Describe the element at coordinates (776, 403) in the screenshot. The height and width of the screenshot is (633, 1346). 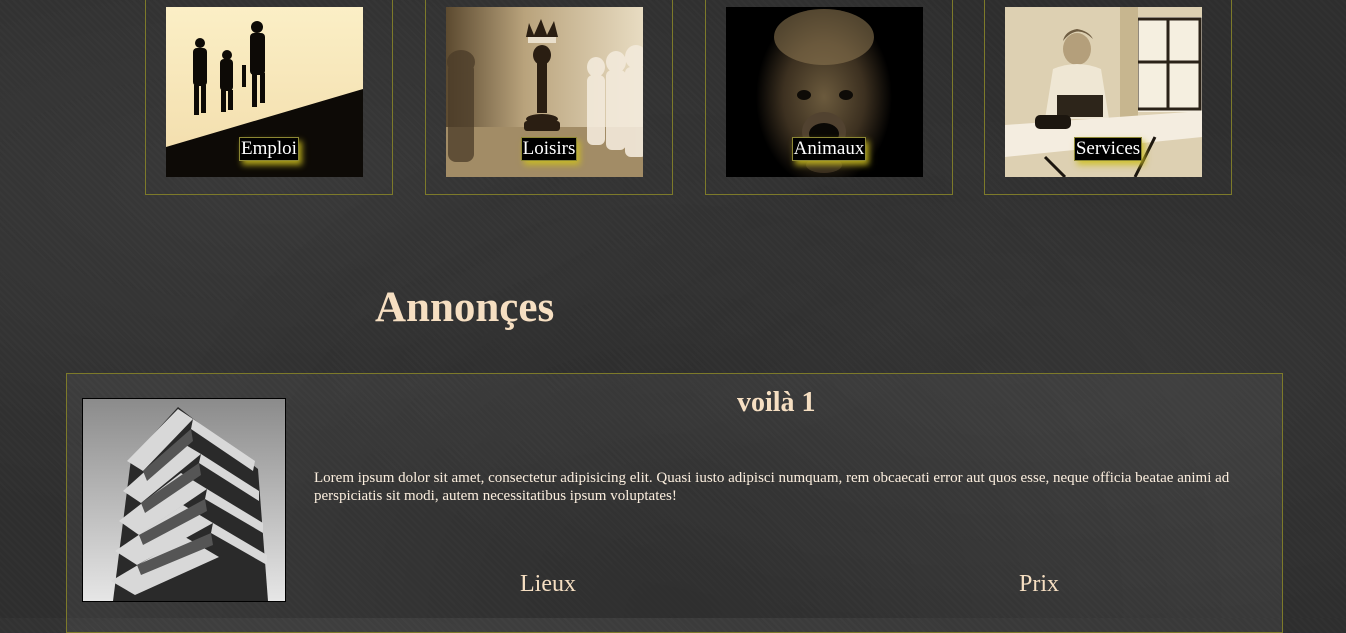
I see `annonce-title: voilà 1` at that location.